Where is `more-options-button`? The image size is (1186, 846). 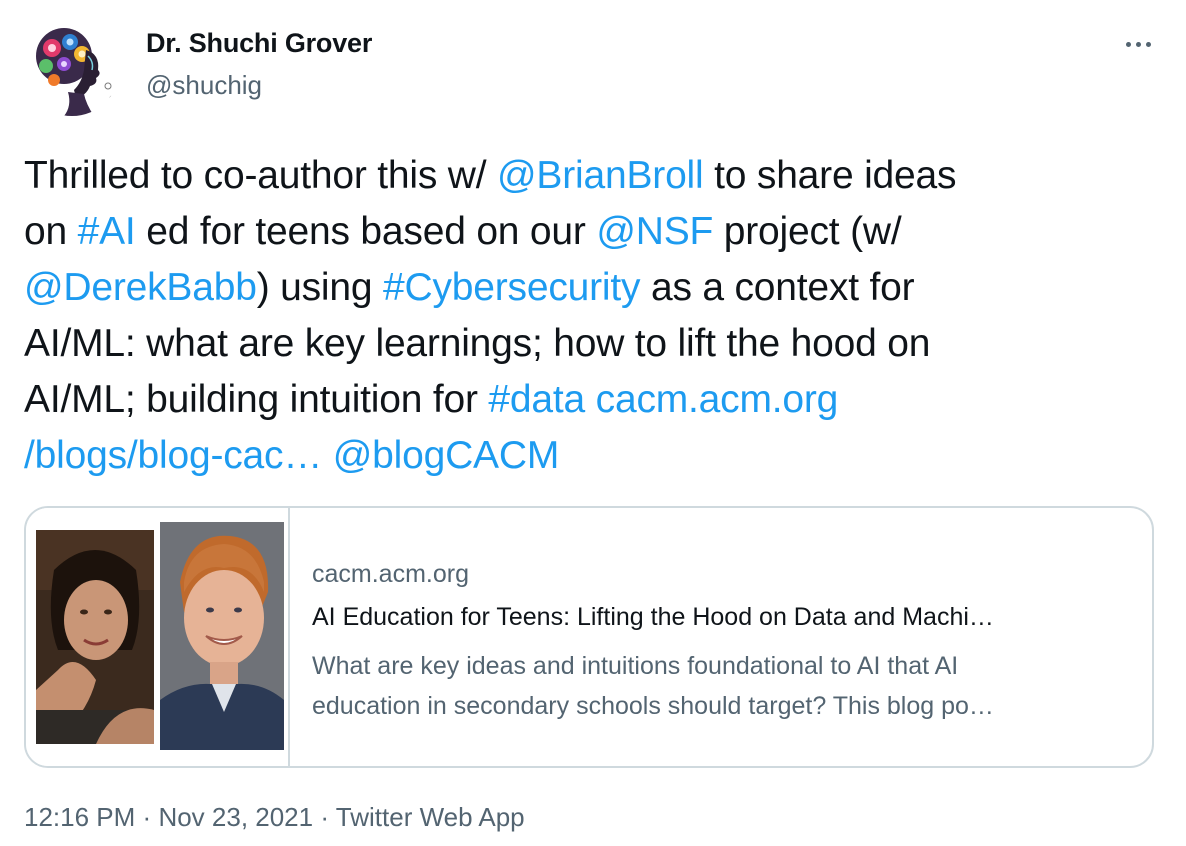 more-options-button is located at coordinates (1138, 44).